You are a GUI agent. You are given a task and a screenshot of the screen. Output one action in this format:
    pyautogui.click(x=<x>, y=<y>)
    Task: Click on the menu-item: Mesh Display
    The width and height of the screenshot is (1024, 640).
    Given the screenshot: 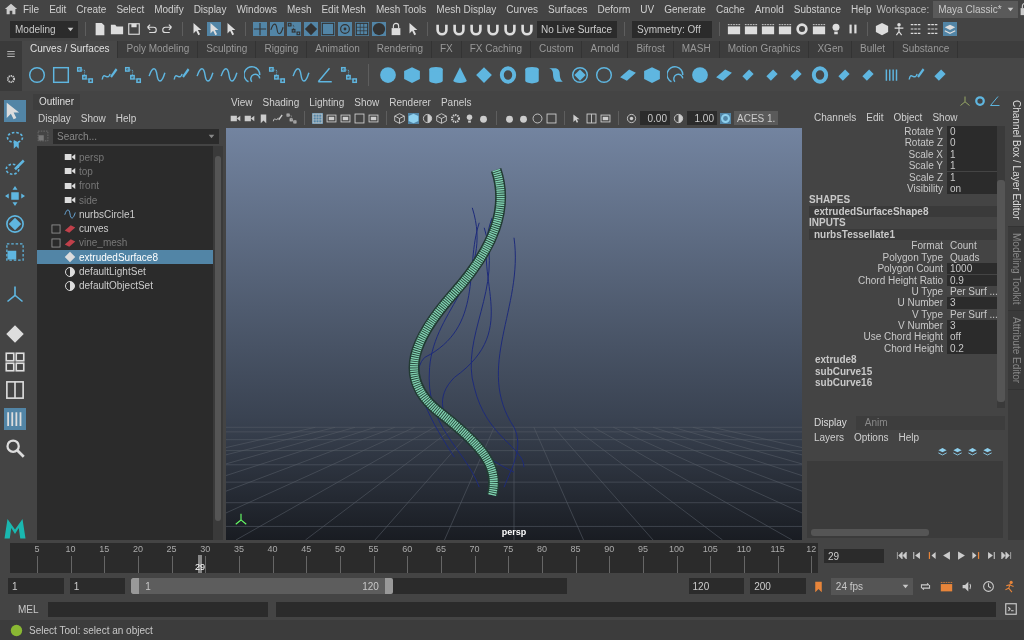 What is the action you would take?
    pyautogui.click(x=466, y=9)
    